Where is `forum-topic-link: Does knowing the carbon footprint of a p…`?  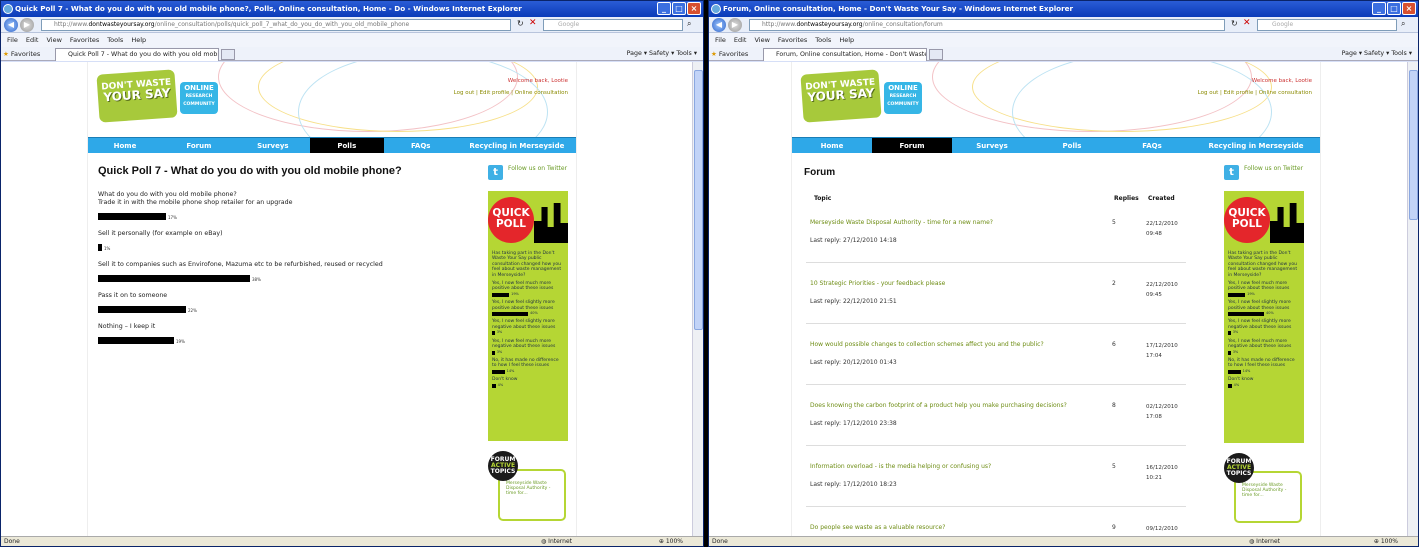
forum-topic-link: Does knowing the carbon footprint of a p… is located at coordinates (938, 405).